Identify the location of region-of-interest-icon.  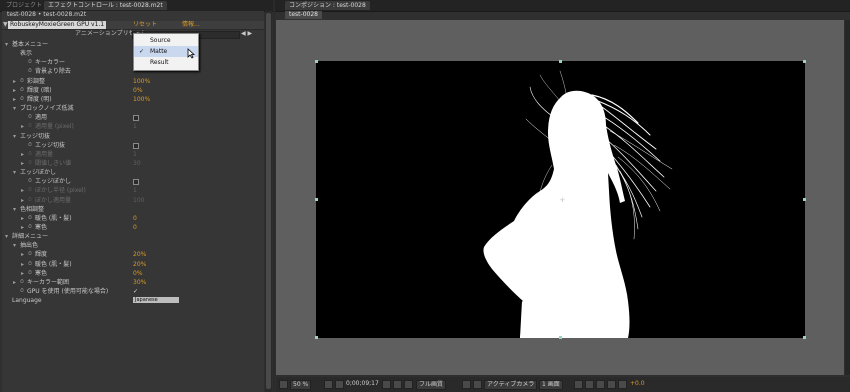
(466, 384).